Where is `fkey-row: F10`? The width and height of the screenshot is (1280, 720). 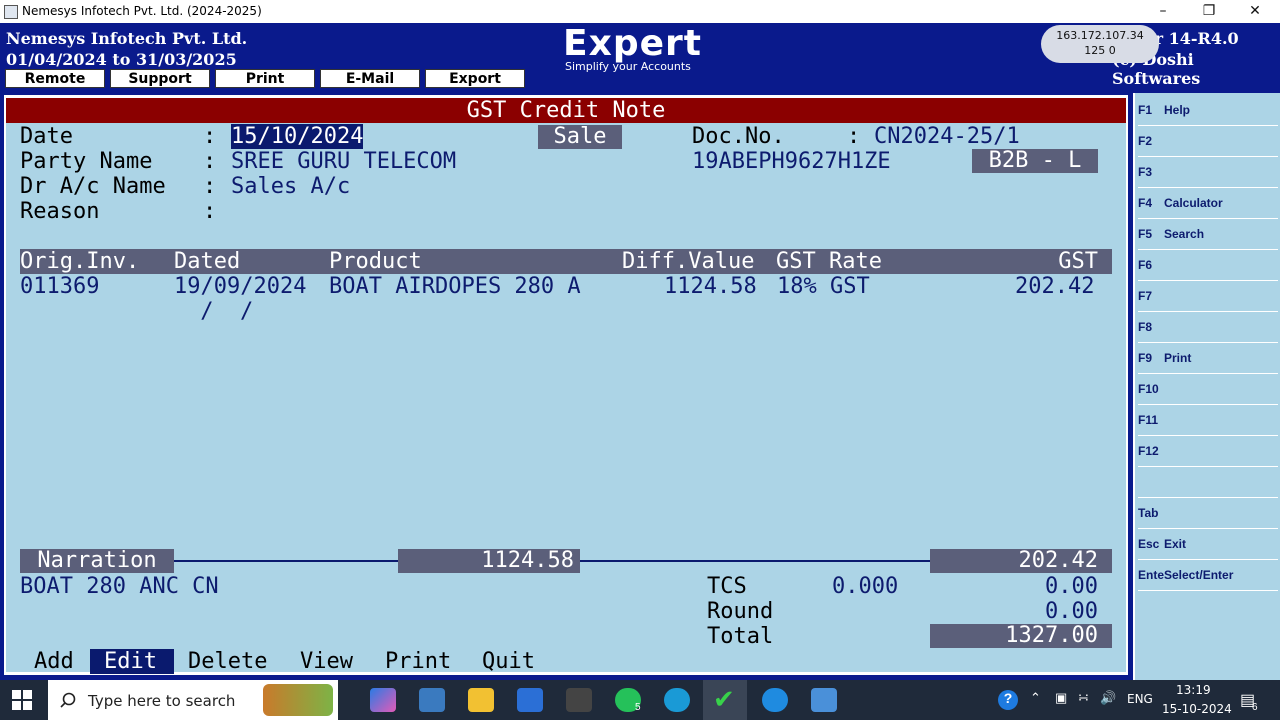 fkey-row: F10 is located at coordinates (1208, 389).